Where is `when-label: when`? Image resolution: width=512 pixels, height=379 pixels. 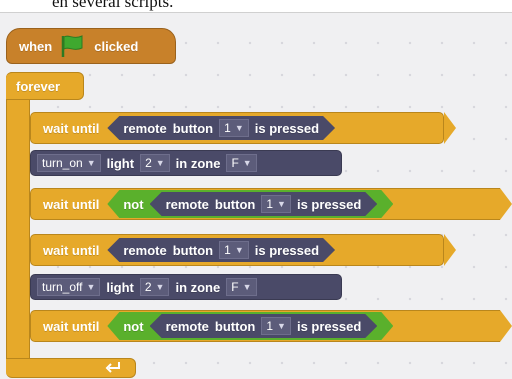 when-label: when is located at coordinates (36, 46).